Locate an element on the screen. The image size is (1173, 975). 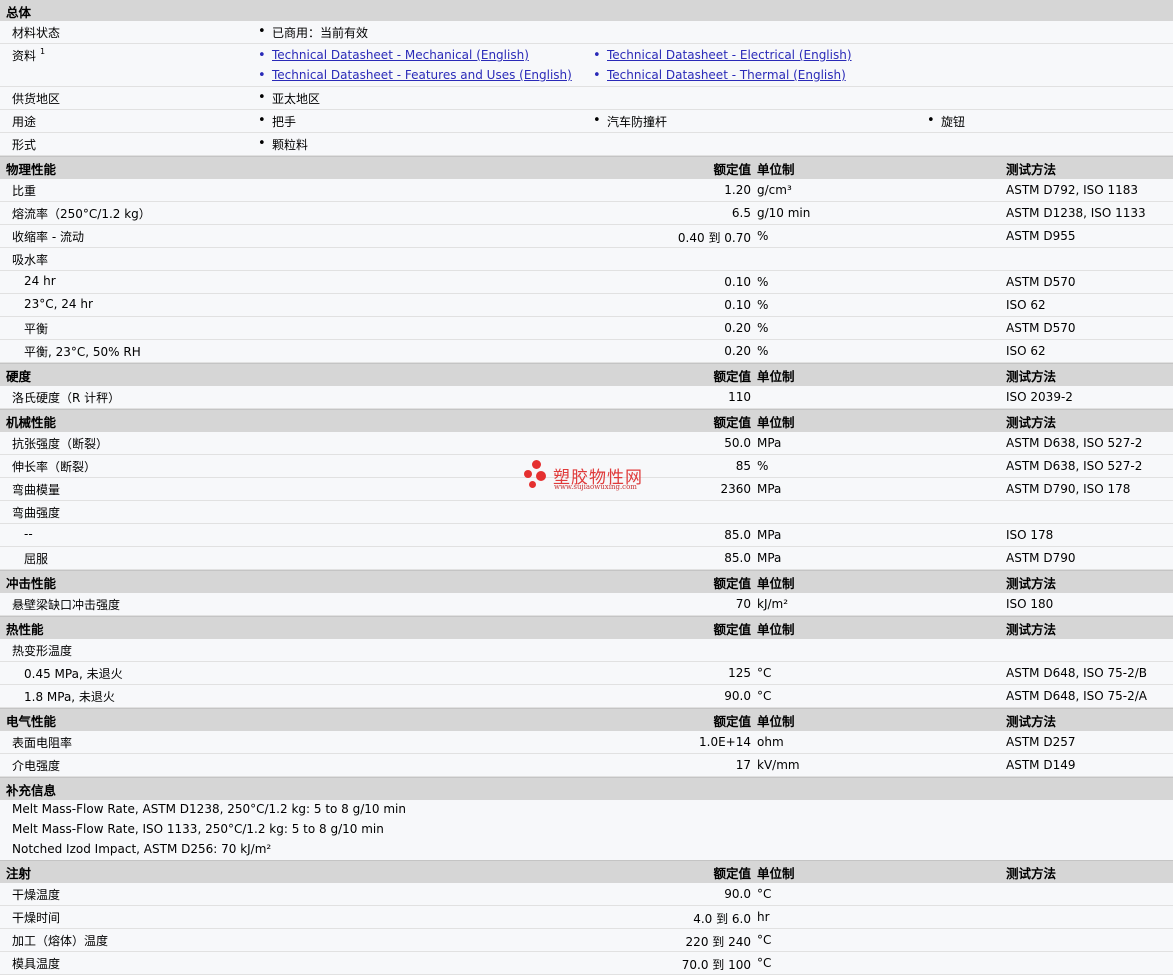
row-label: 模具温度 is located at coordinates (36, 964).